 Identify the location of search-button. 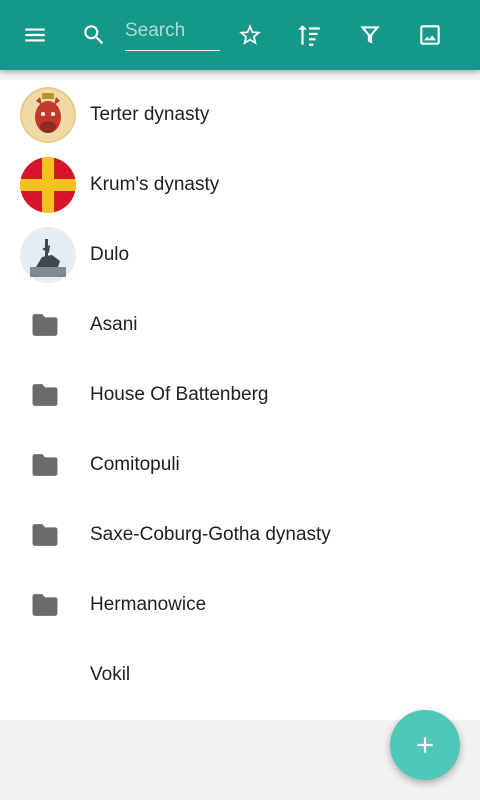
(94, 35).